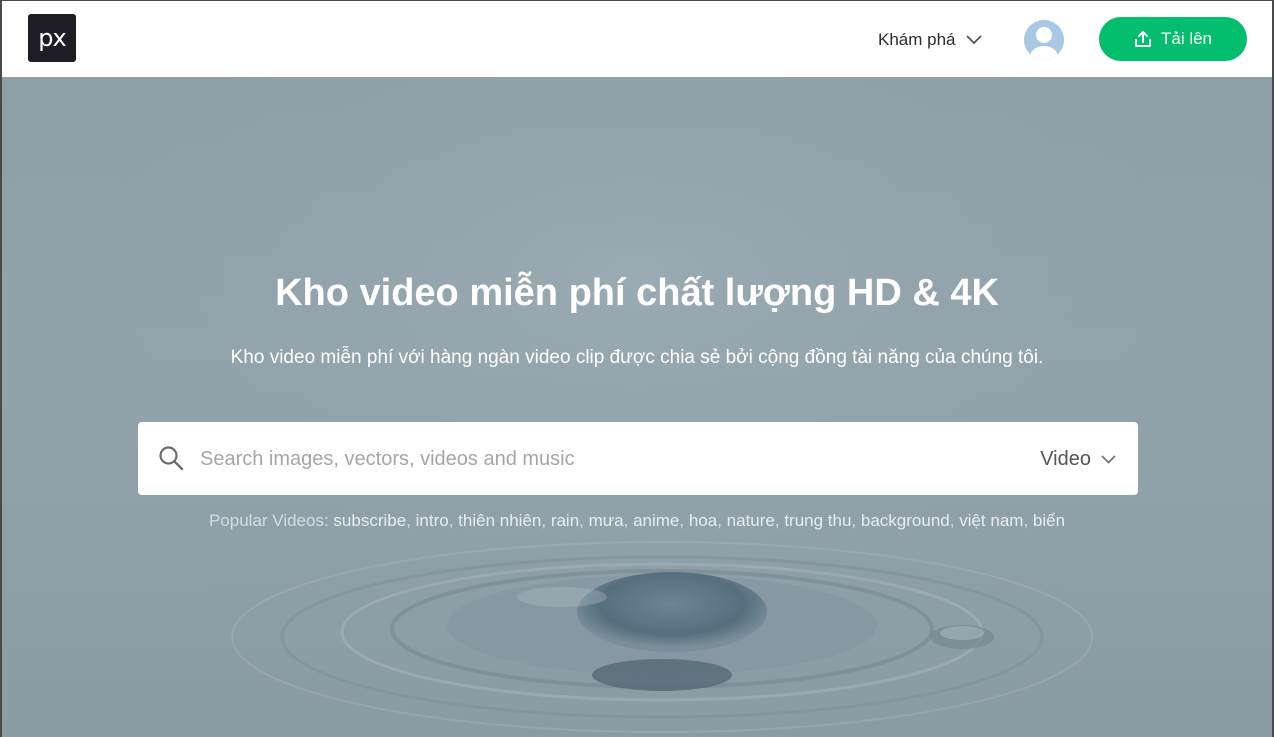 This screenshot has width=1274, height=737. I want to click on search-input, so click(610, 459).